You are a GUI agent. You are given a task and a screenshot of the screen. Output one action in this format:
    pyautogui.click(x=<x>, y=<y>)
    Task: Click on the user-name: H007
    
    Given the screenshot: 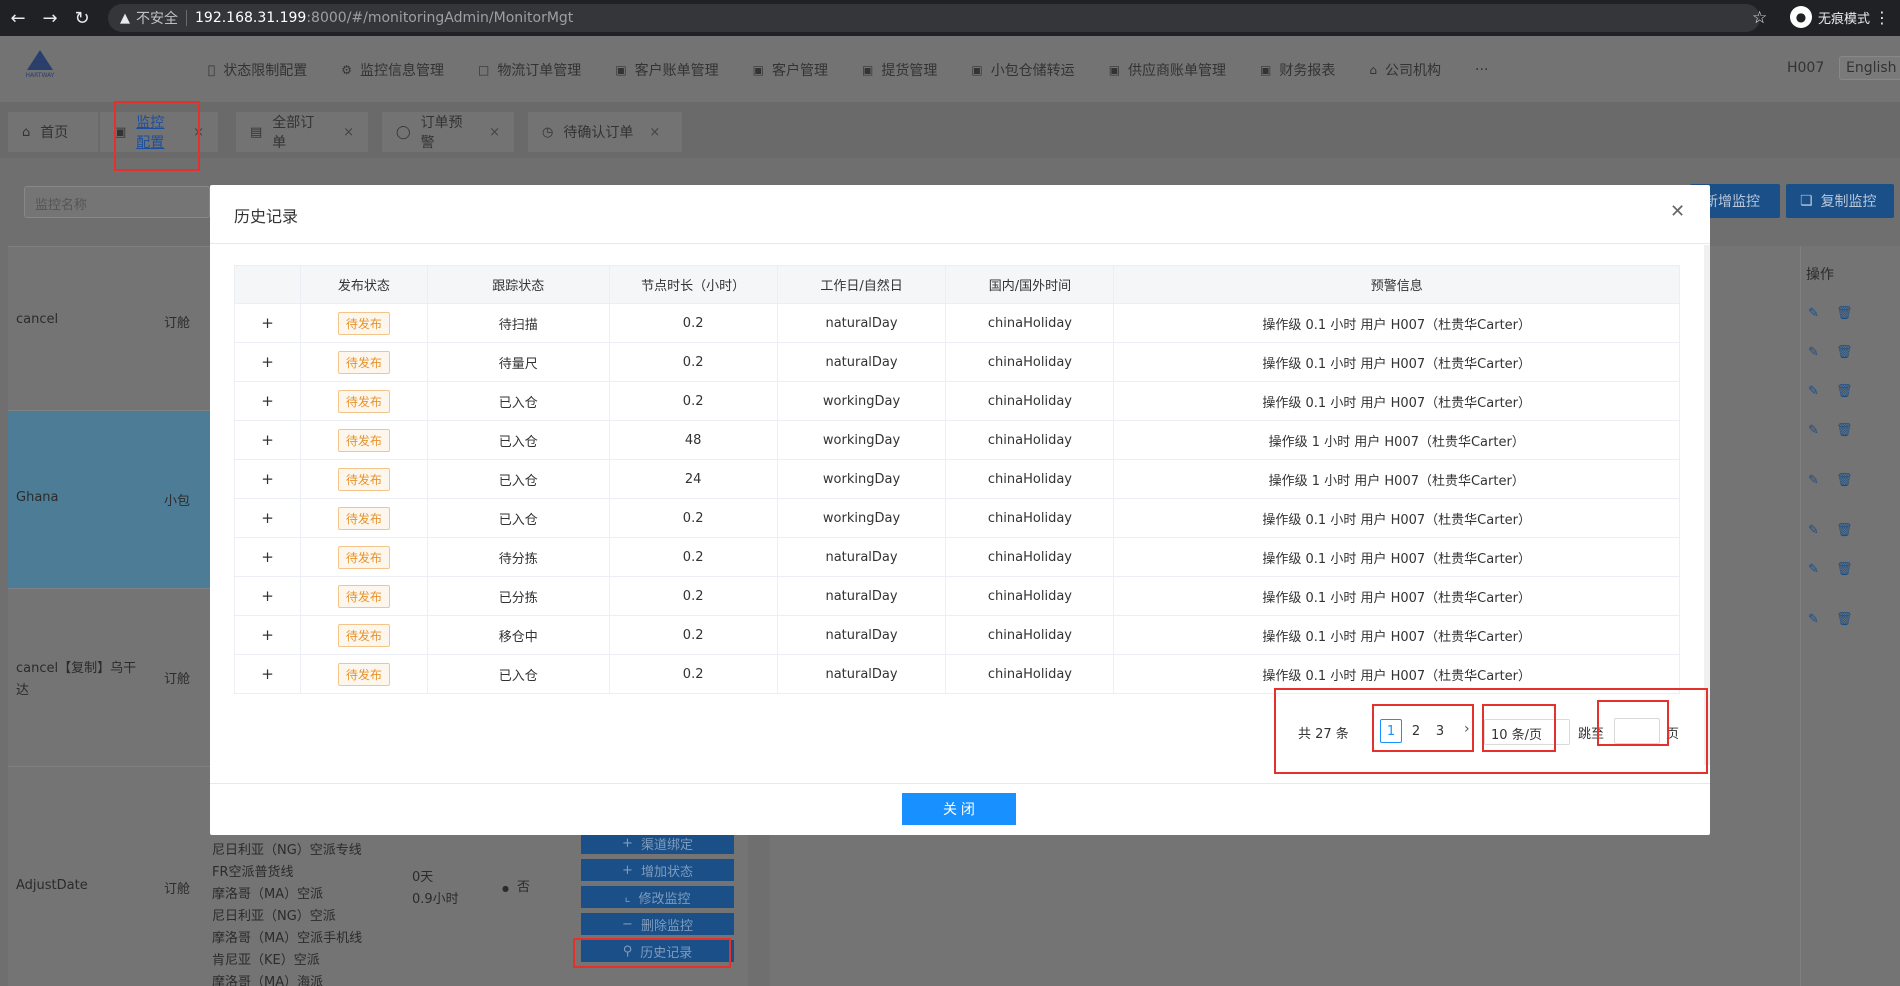 What is the action you would take?
    pyautogui.click(x=1805, y=68)
    